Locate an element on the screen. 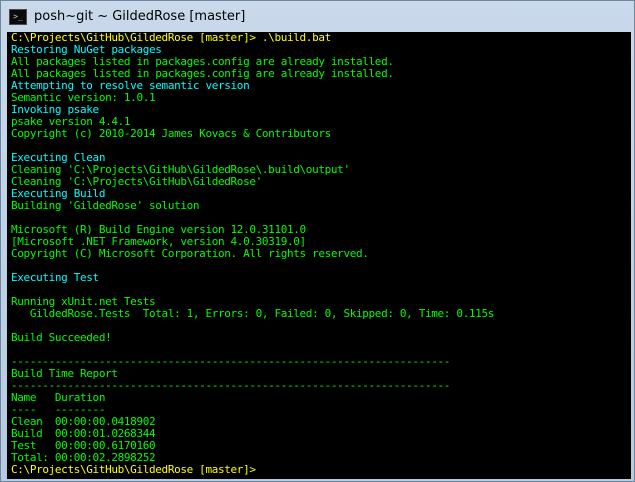  console-line: C:\Projects\GitHub\GildedRose [master]> is located at coordinates (133, 469).